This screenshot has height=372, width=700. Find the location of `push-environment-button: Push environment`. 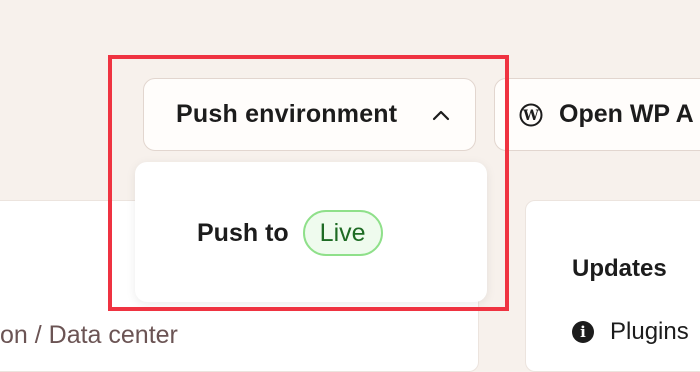

push-environment-button: Push environment is located at coordinates (309, 114).